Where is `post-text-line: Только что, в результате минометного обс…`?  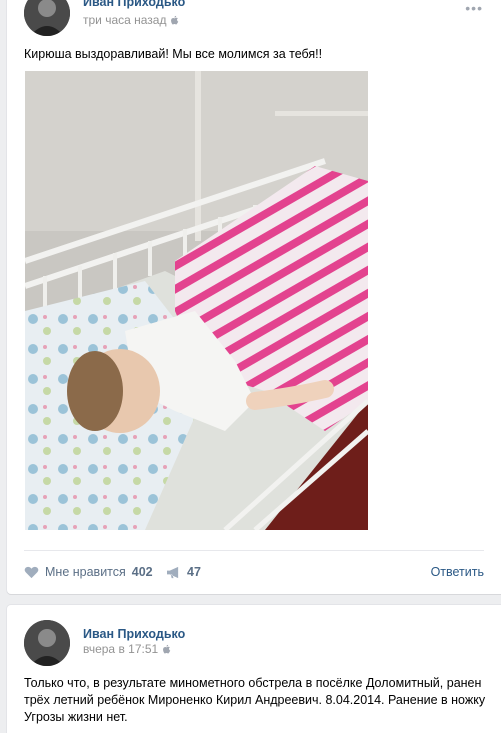 post-text-line: Только что, в результате минометного обс… is located at coordinates (253, 683).